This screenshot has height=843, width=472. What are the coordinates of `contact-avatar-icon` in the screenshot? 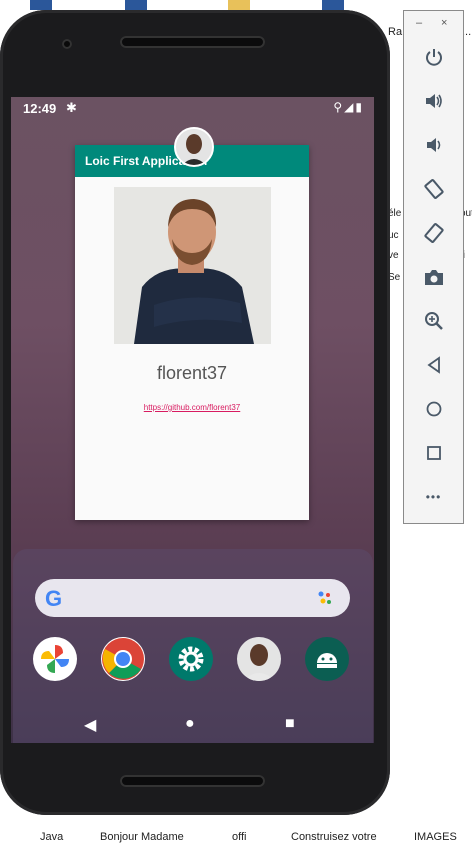 It's located at (259, 662).